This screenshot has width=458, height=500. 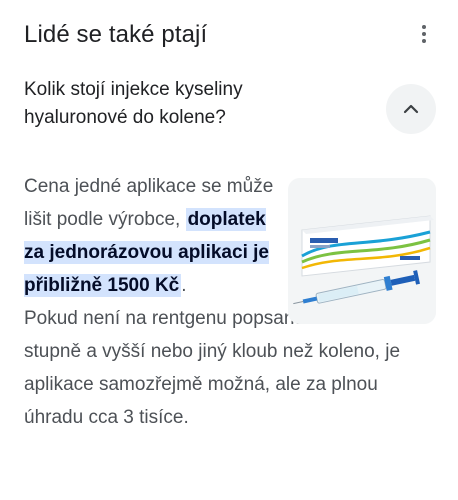 What do you see at coordinates (116, 34) in the screenshot?
I see `section-title: Lidé se také ptají` at bounding box center [116, 34].